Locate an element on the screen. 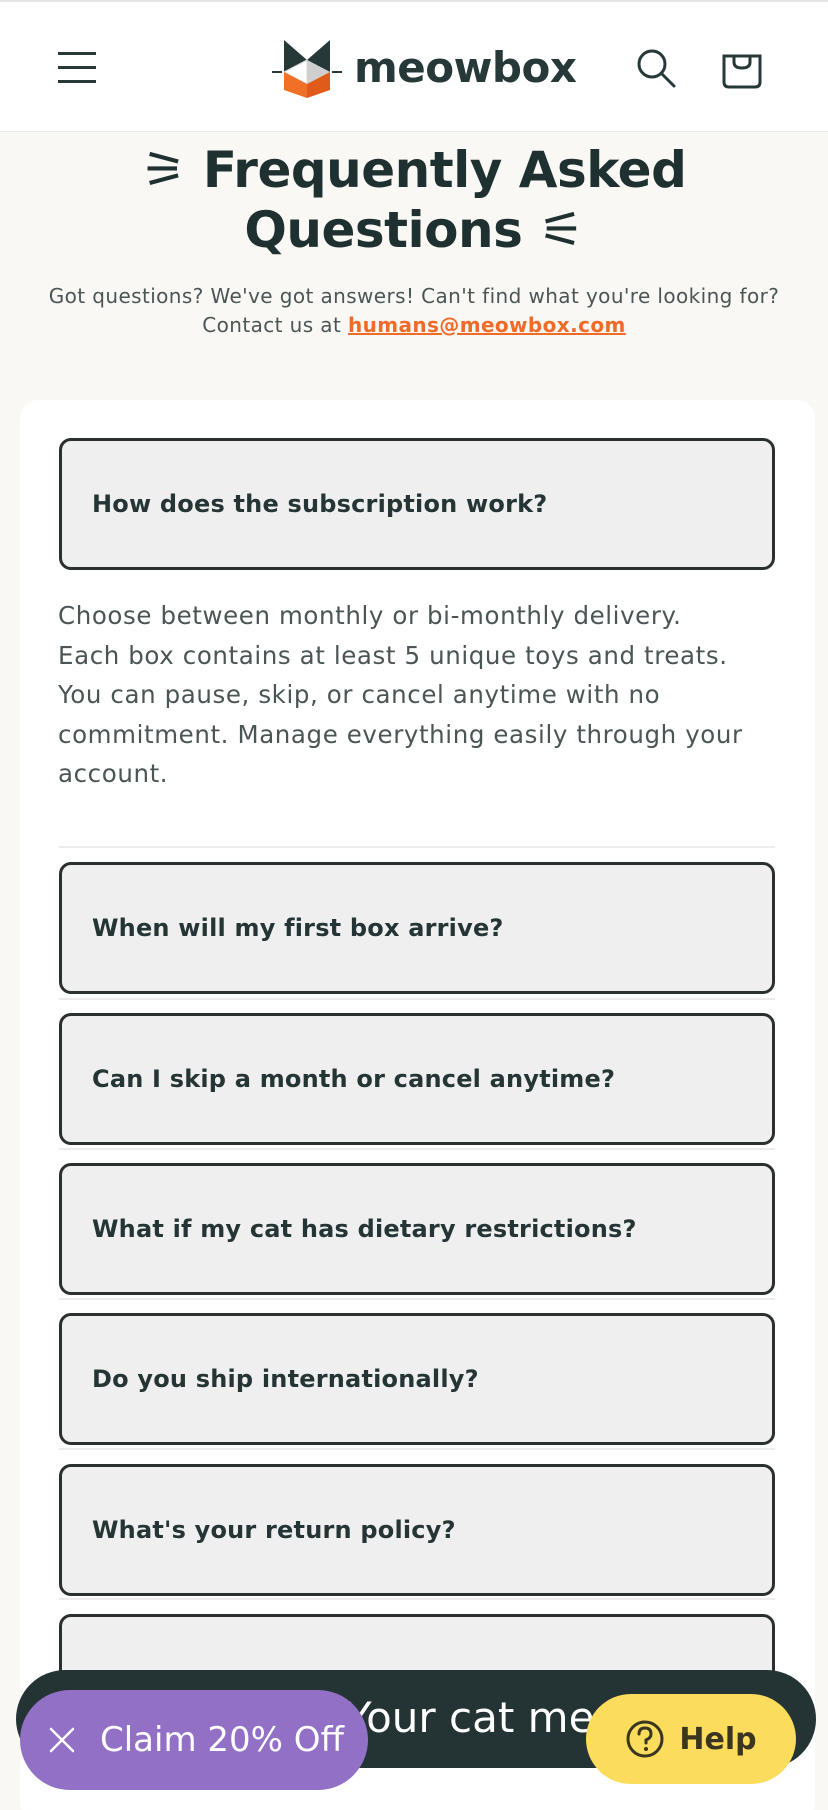  faq-question: What if my cat has dietary restrictions? is located at coordinates (364, 1229).